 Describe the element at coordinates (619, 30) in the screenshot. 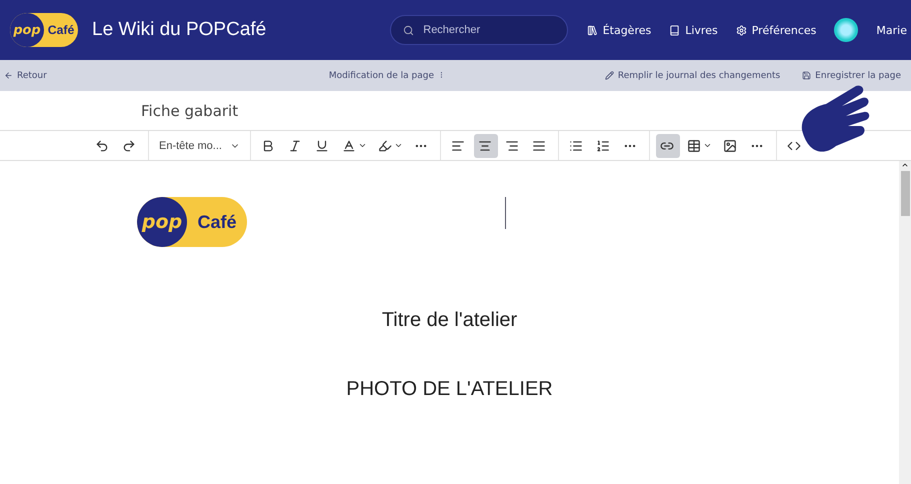

I see `nav-link: Étagères` at that location.